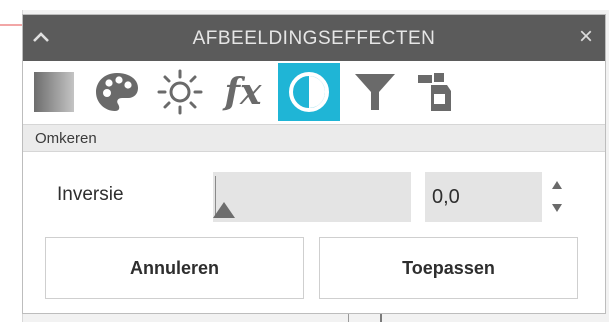  I want to click on triangle-up-icon, so click(557, 185).